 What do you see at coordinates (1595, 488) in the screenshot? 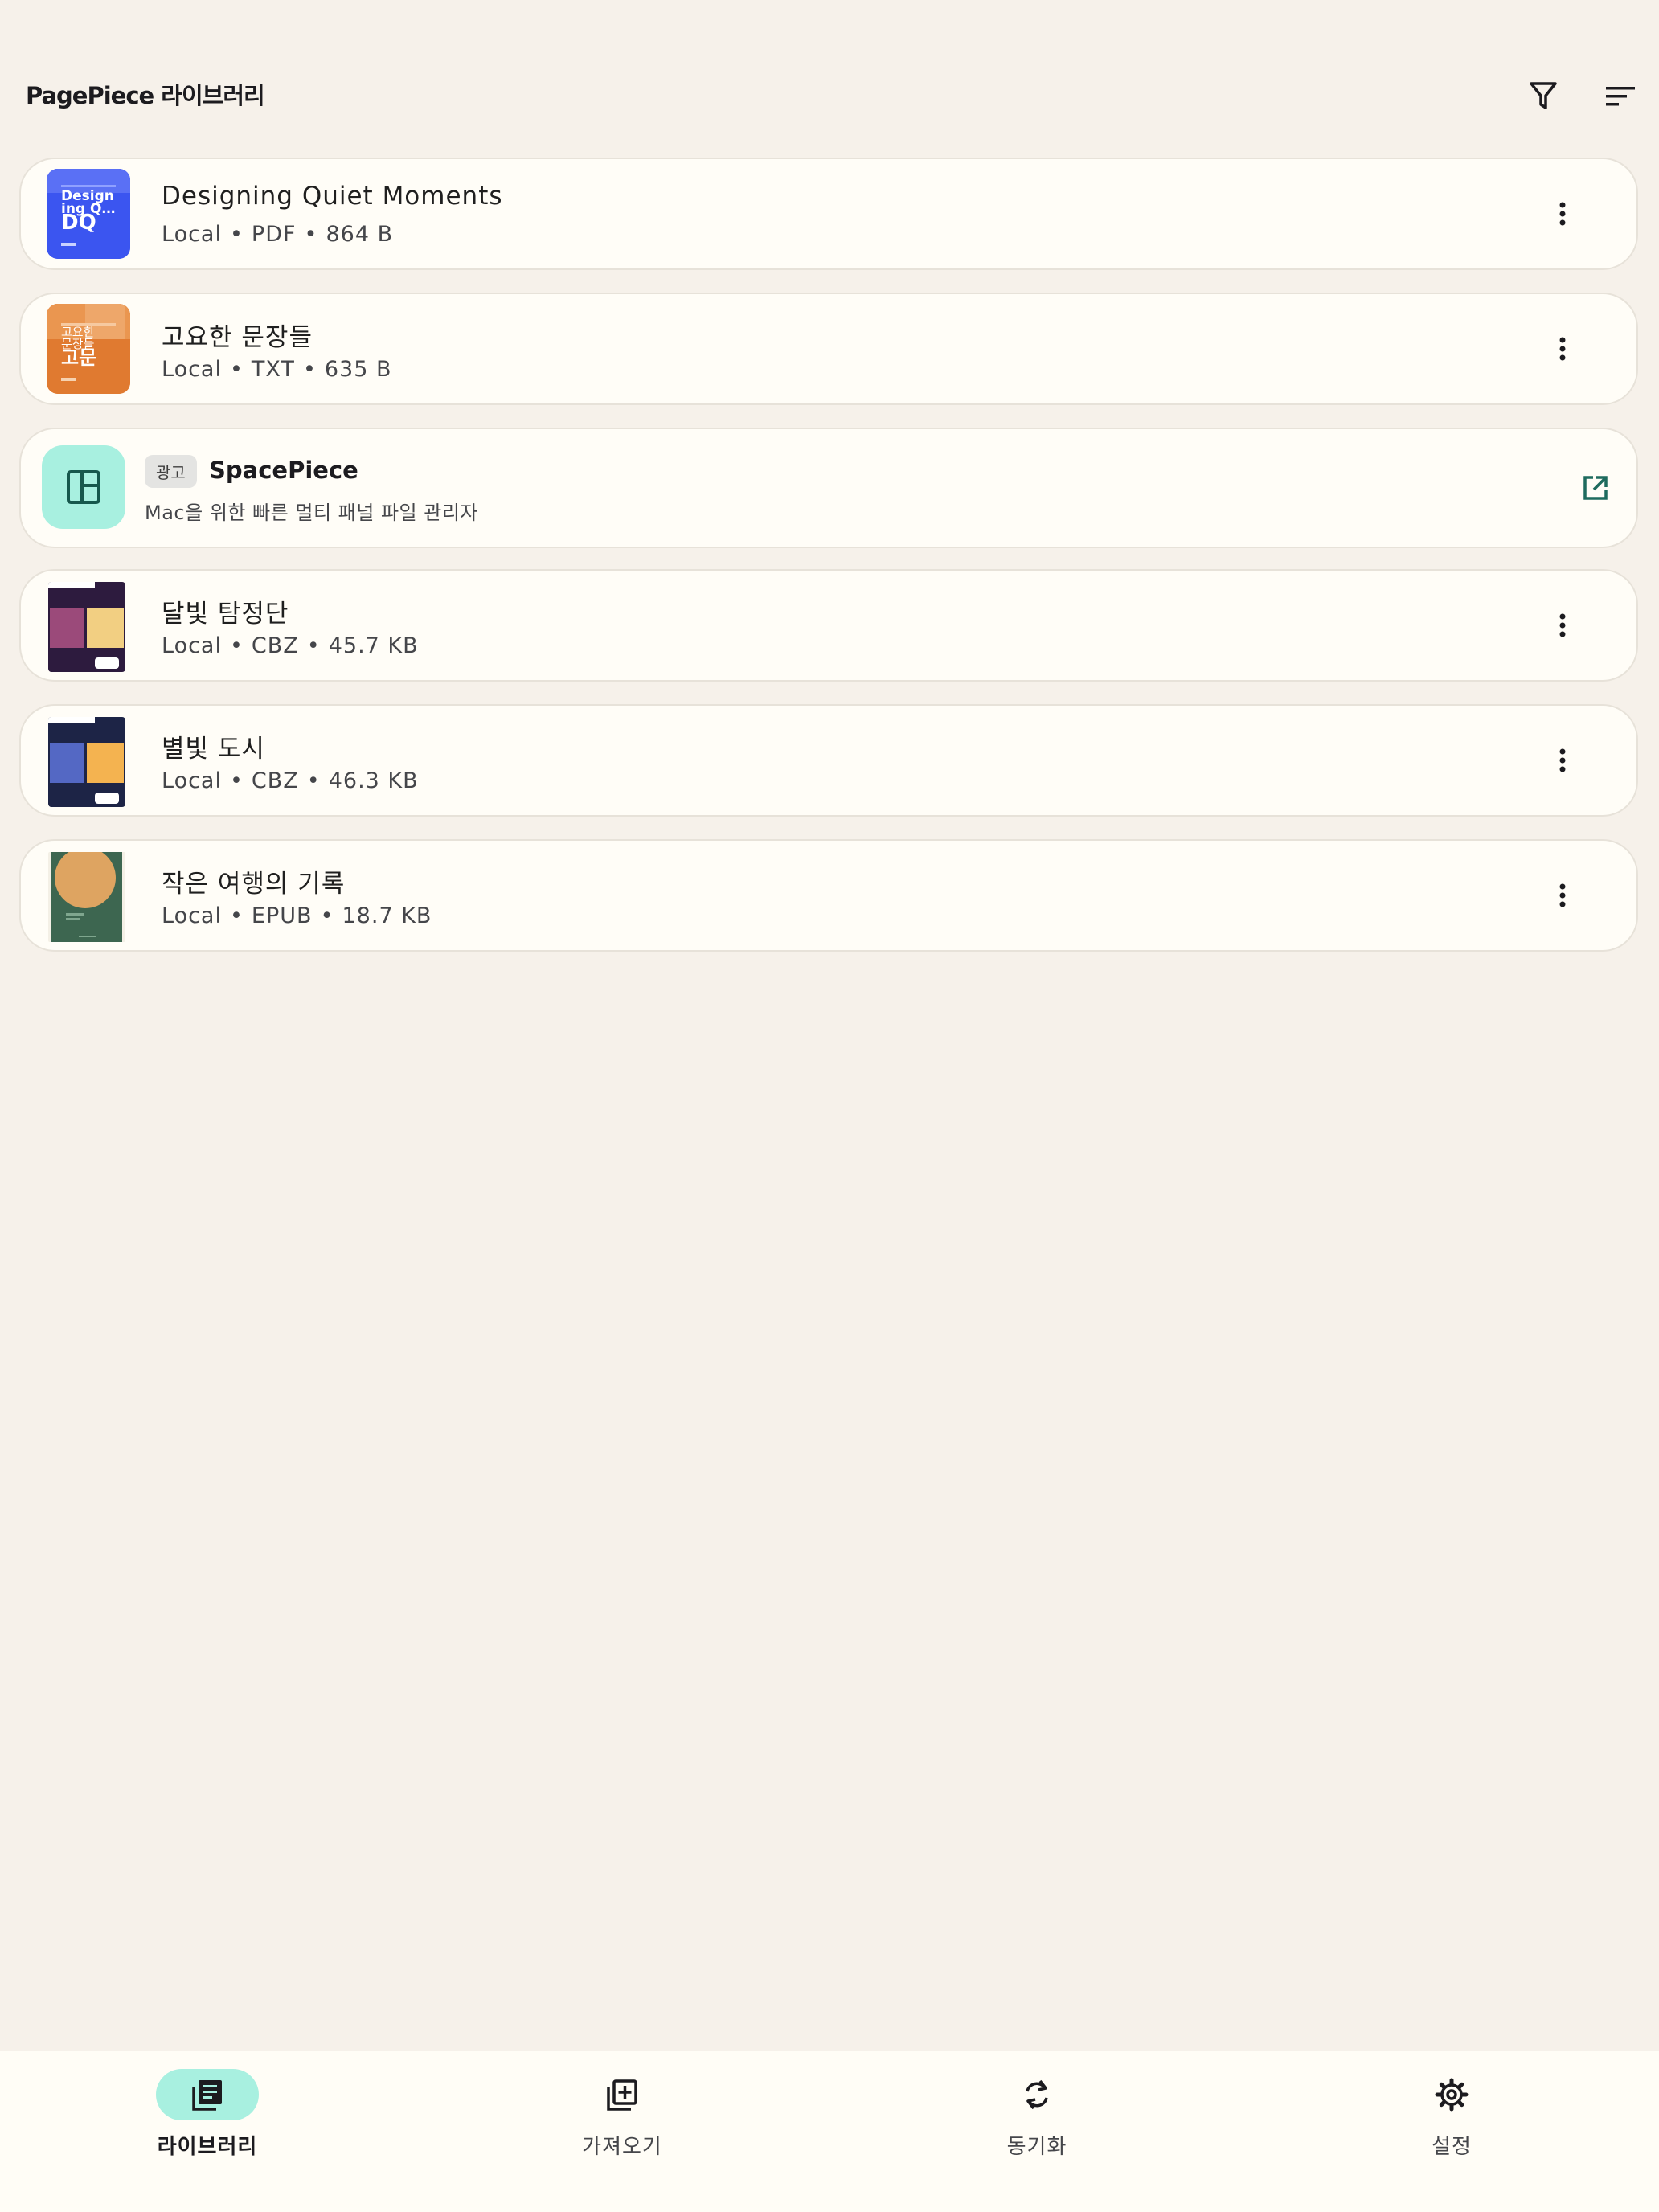
I see `open-external-icon` at bounding box center [1595, 488].